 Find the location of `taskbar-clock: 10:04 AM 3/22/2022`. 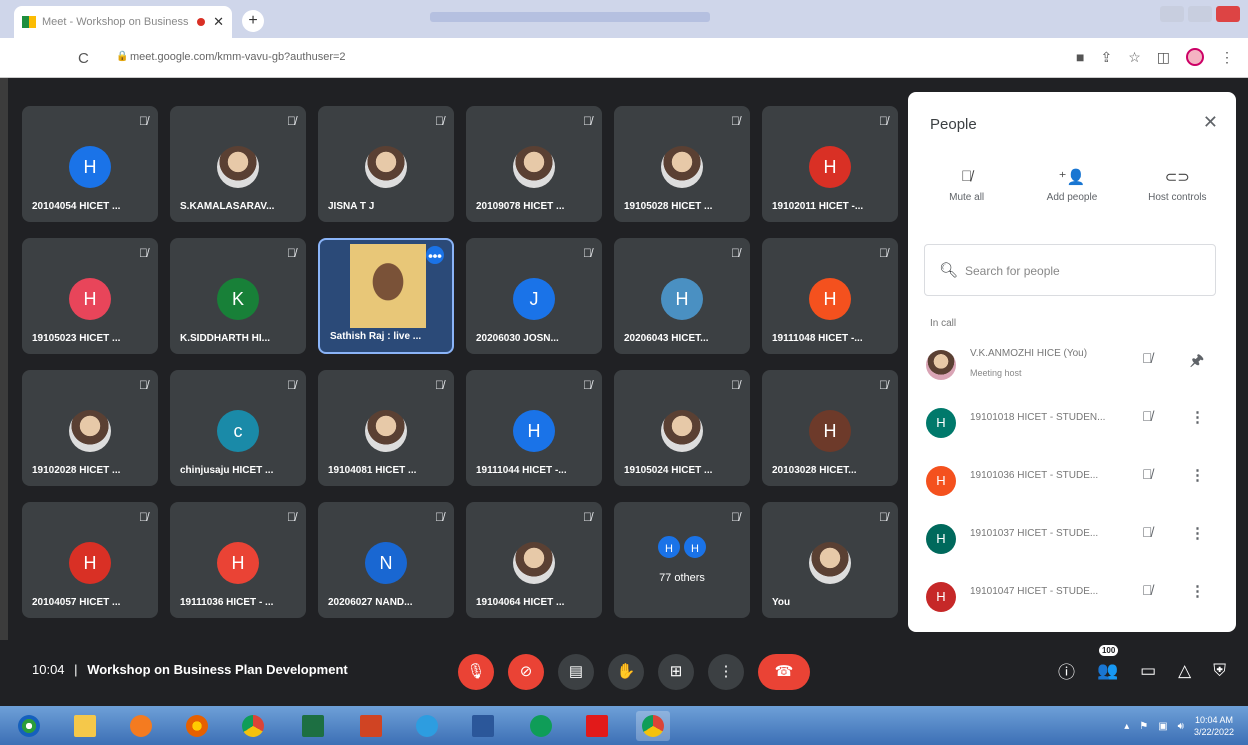

taskbar-clock: 10:04 AM 3/22/2022 is located at coordinates (1214, 726).